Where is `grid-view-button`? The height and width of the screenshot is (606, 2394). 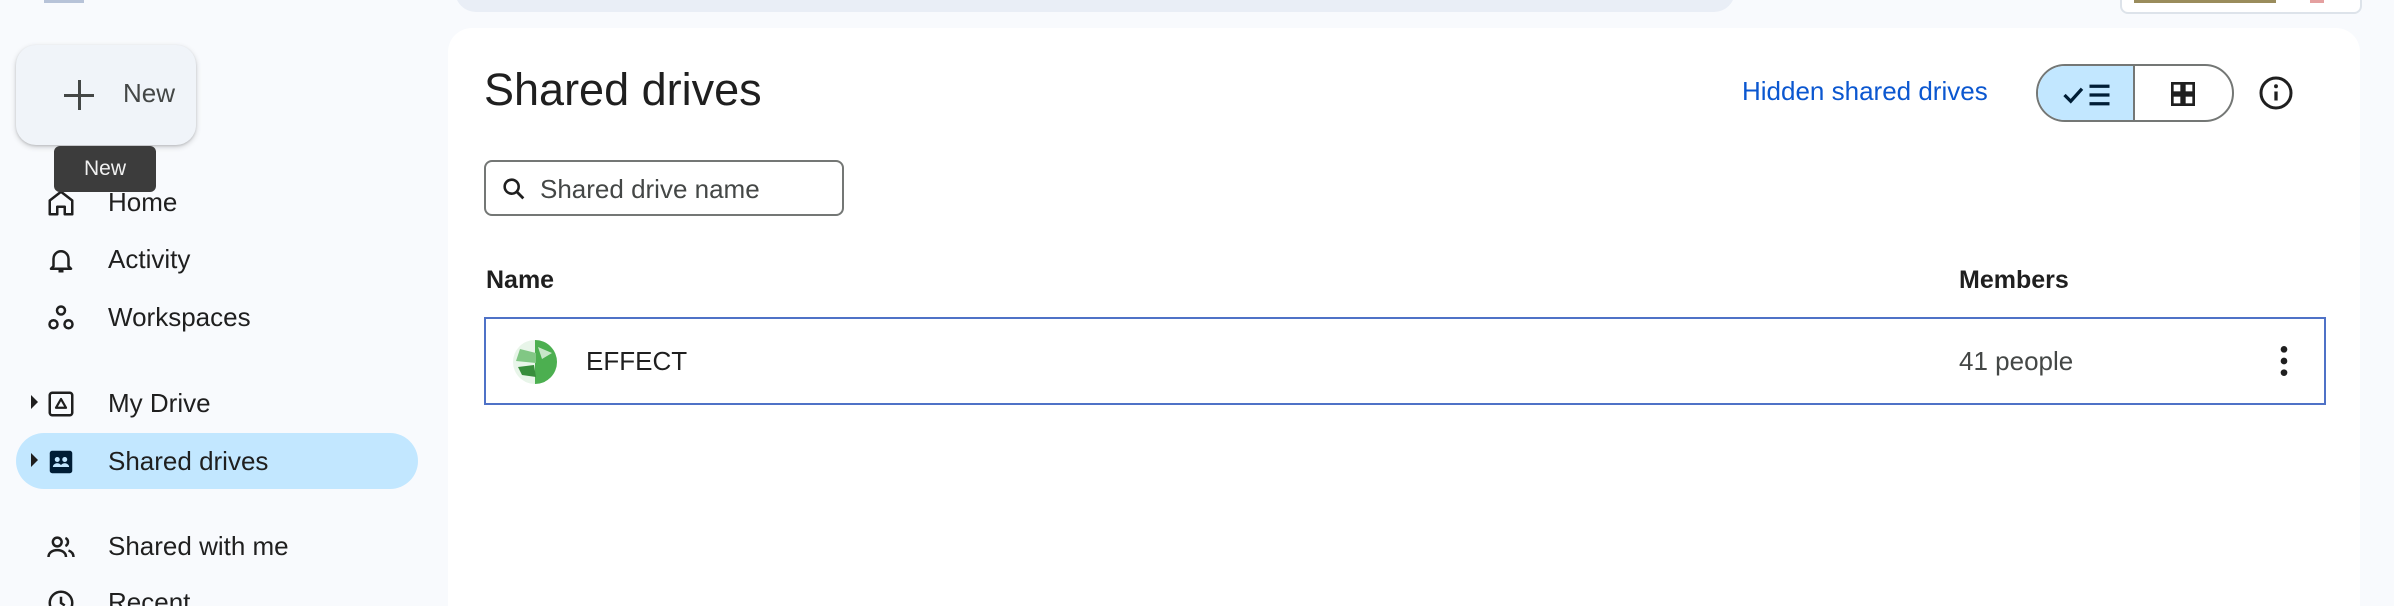 grid-view-button is located at coordinates (2183, 93).